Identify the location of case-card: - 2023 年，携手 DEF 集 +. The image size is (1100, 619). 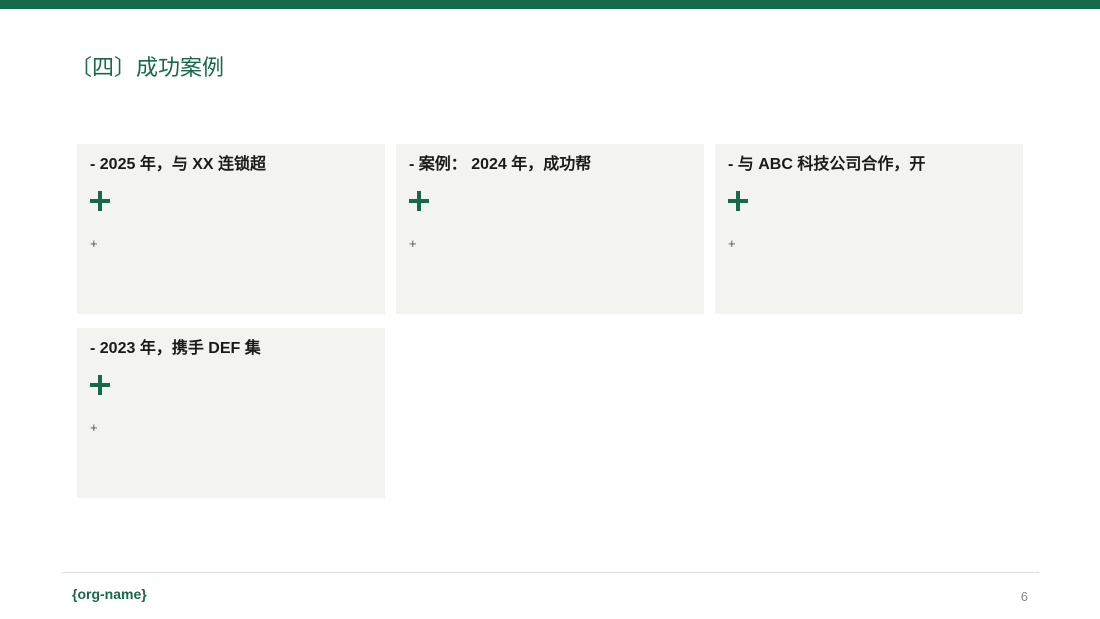
(231, 413).